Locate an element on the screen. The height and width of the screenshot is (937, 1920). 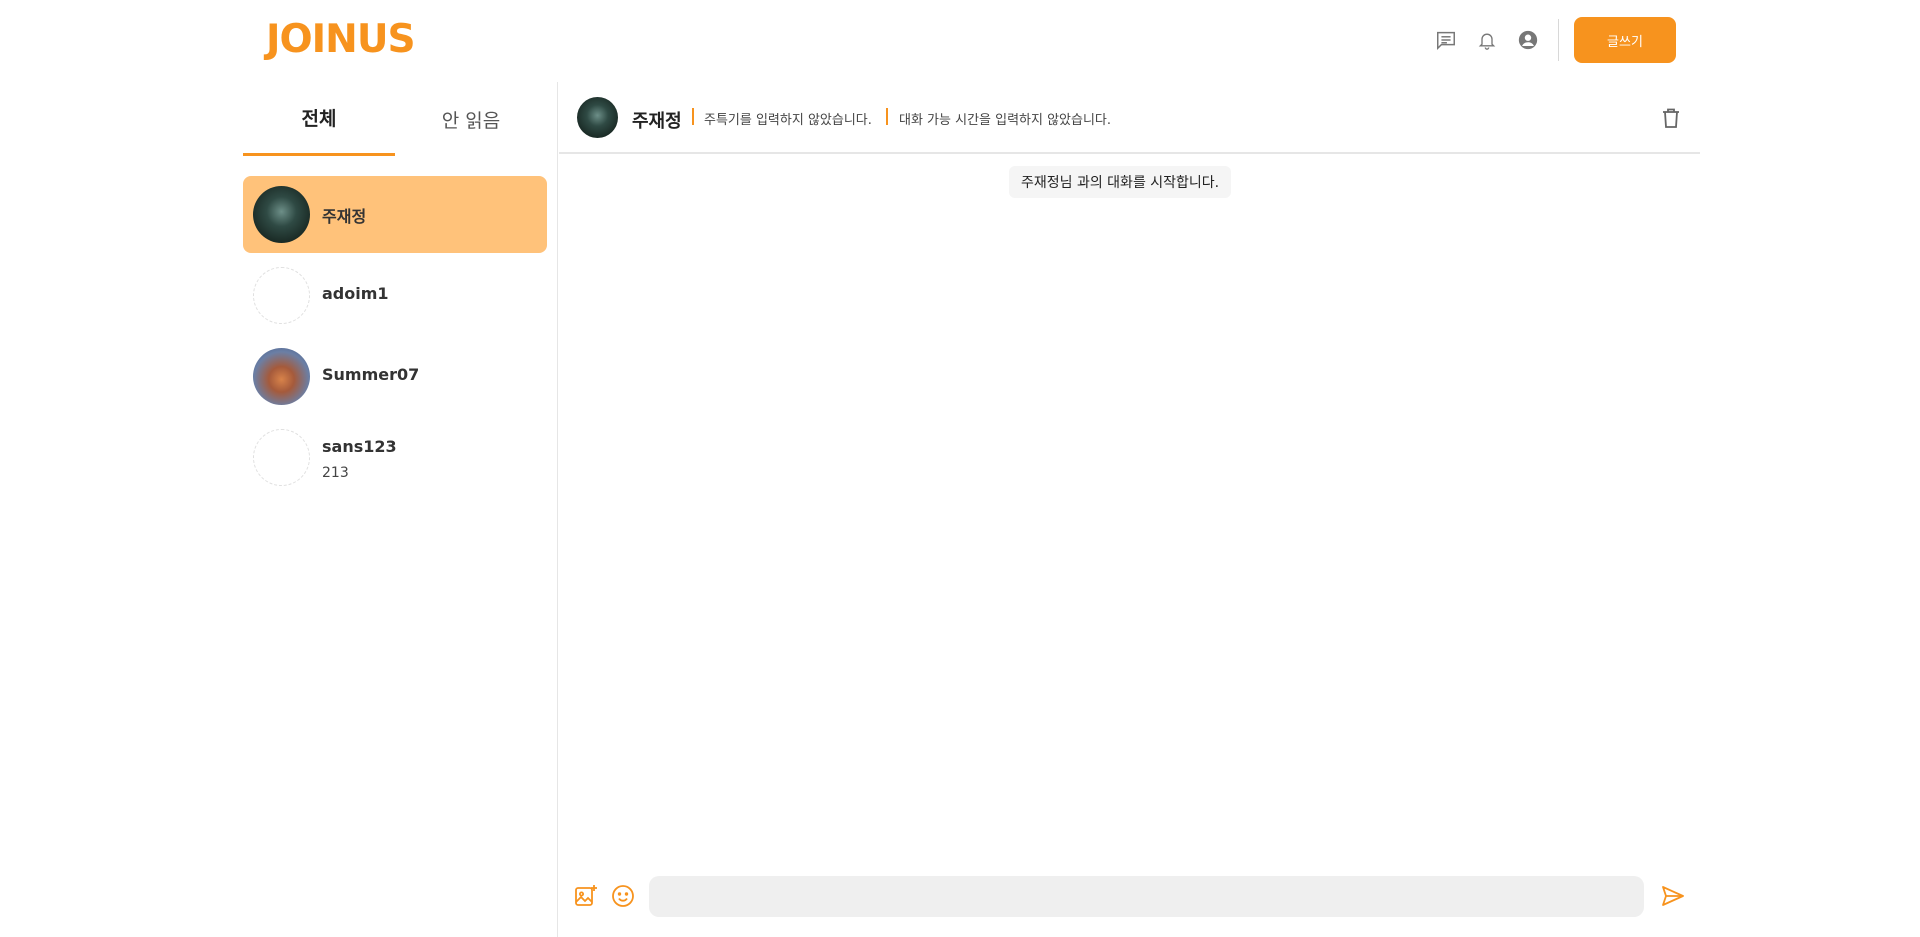
send-icon is located at coordinates (1673, 896).